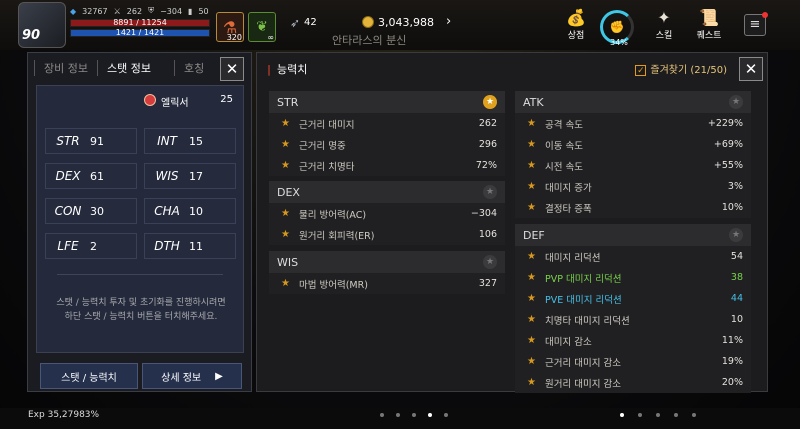 This screenshot has height=429, width=800. Describe the element at coordinates (448, 21) in the screenshot. I see `chevron-right-icon: ›` at that location.